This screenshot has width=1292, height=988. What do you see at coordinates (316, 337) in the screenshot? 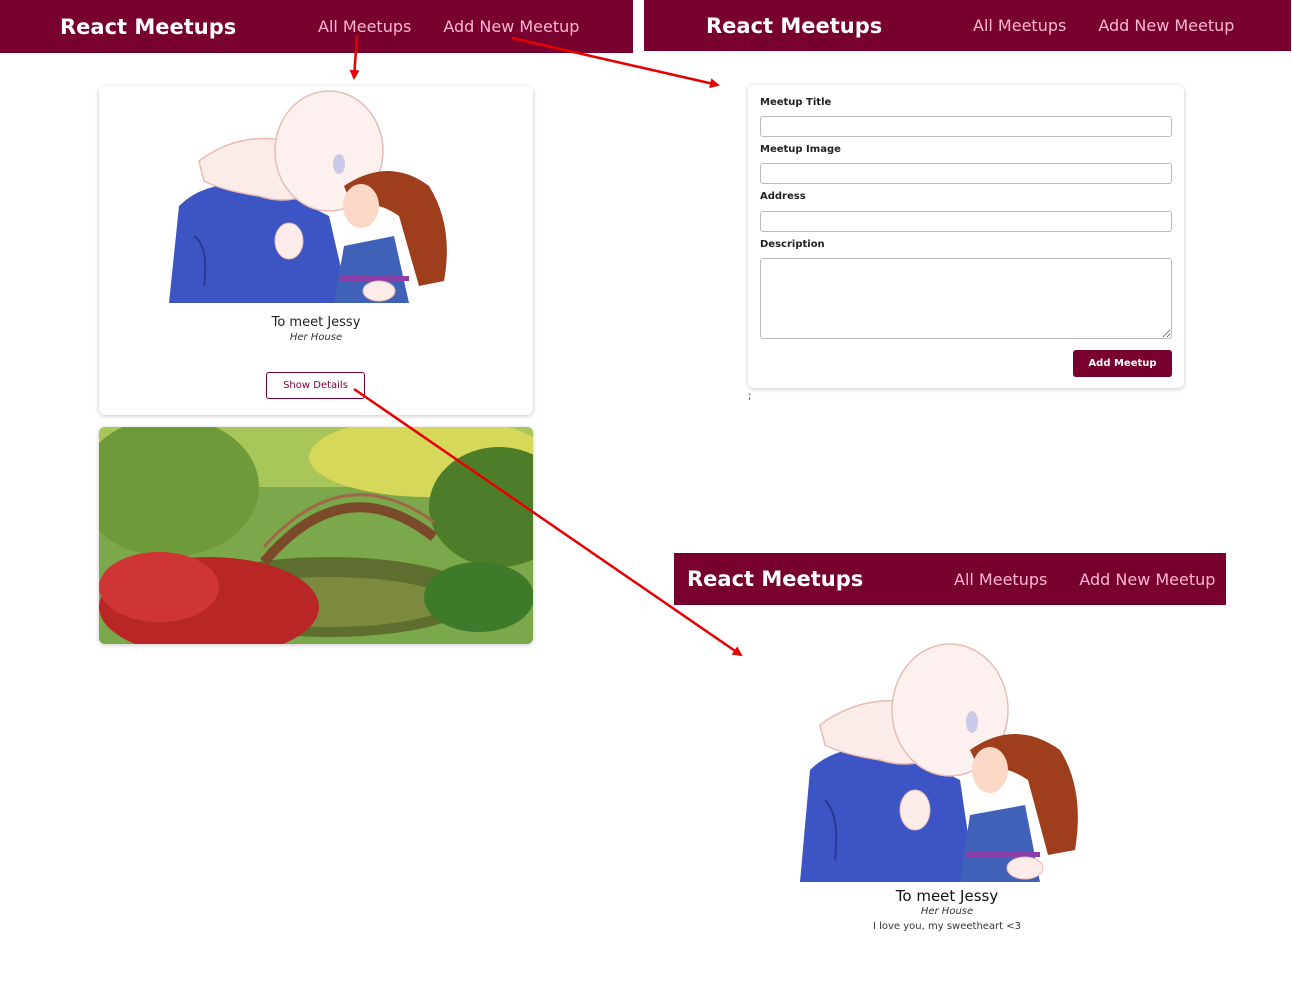
I see `meetup-address: Her House` at bounding box center [316, 337].